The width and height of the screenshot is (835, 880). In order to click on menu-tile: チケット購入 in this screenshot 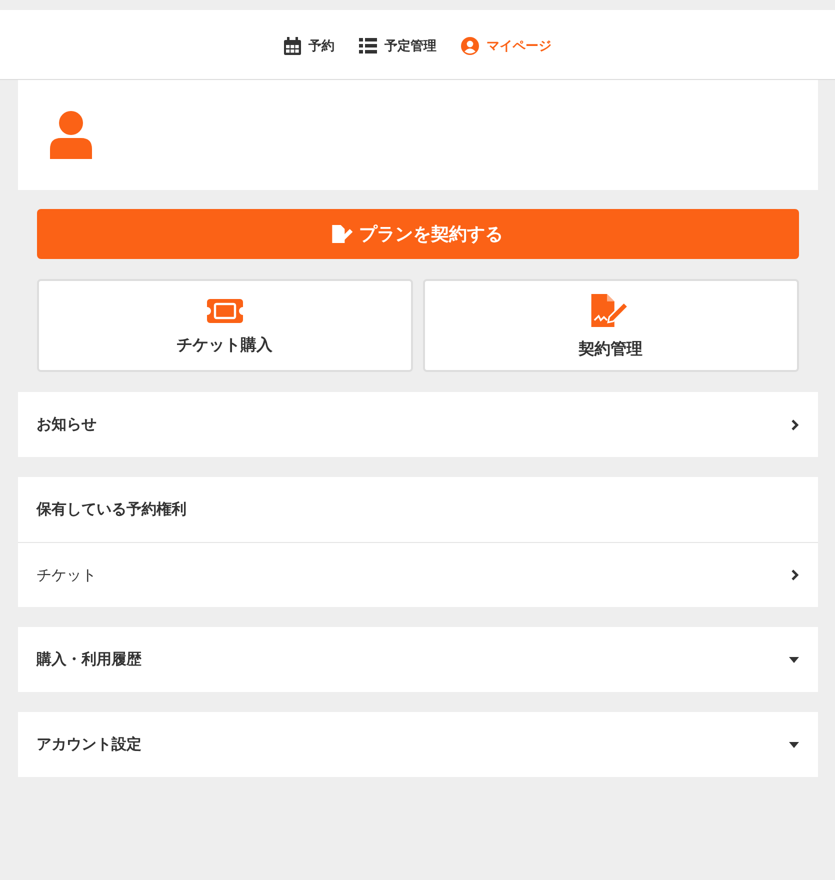, I will do `click(224, 325)`.